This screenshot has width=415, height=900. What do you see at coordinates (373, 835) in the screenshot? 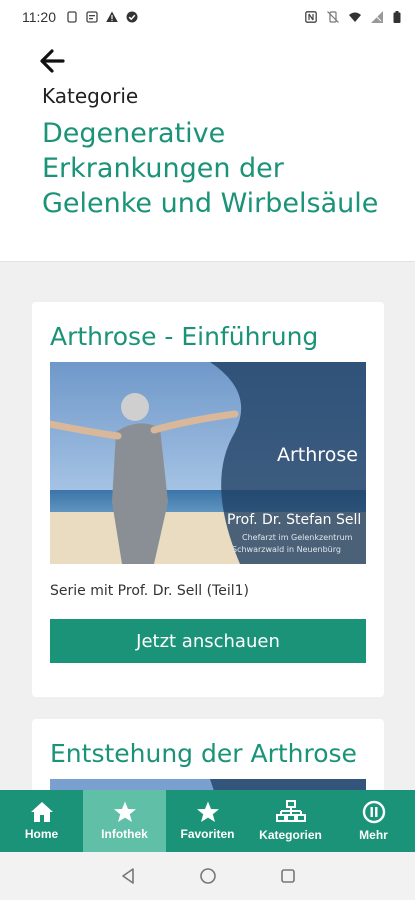
I see `nav-mehr-label: Mehr` at bounding box center [373, 835].